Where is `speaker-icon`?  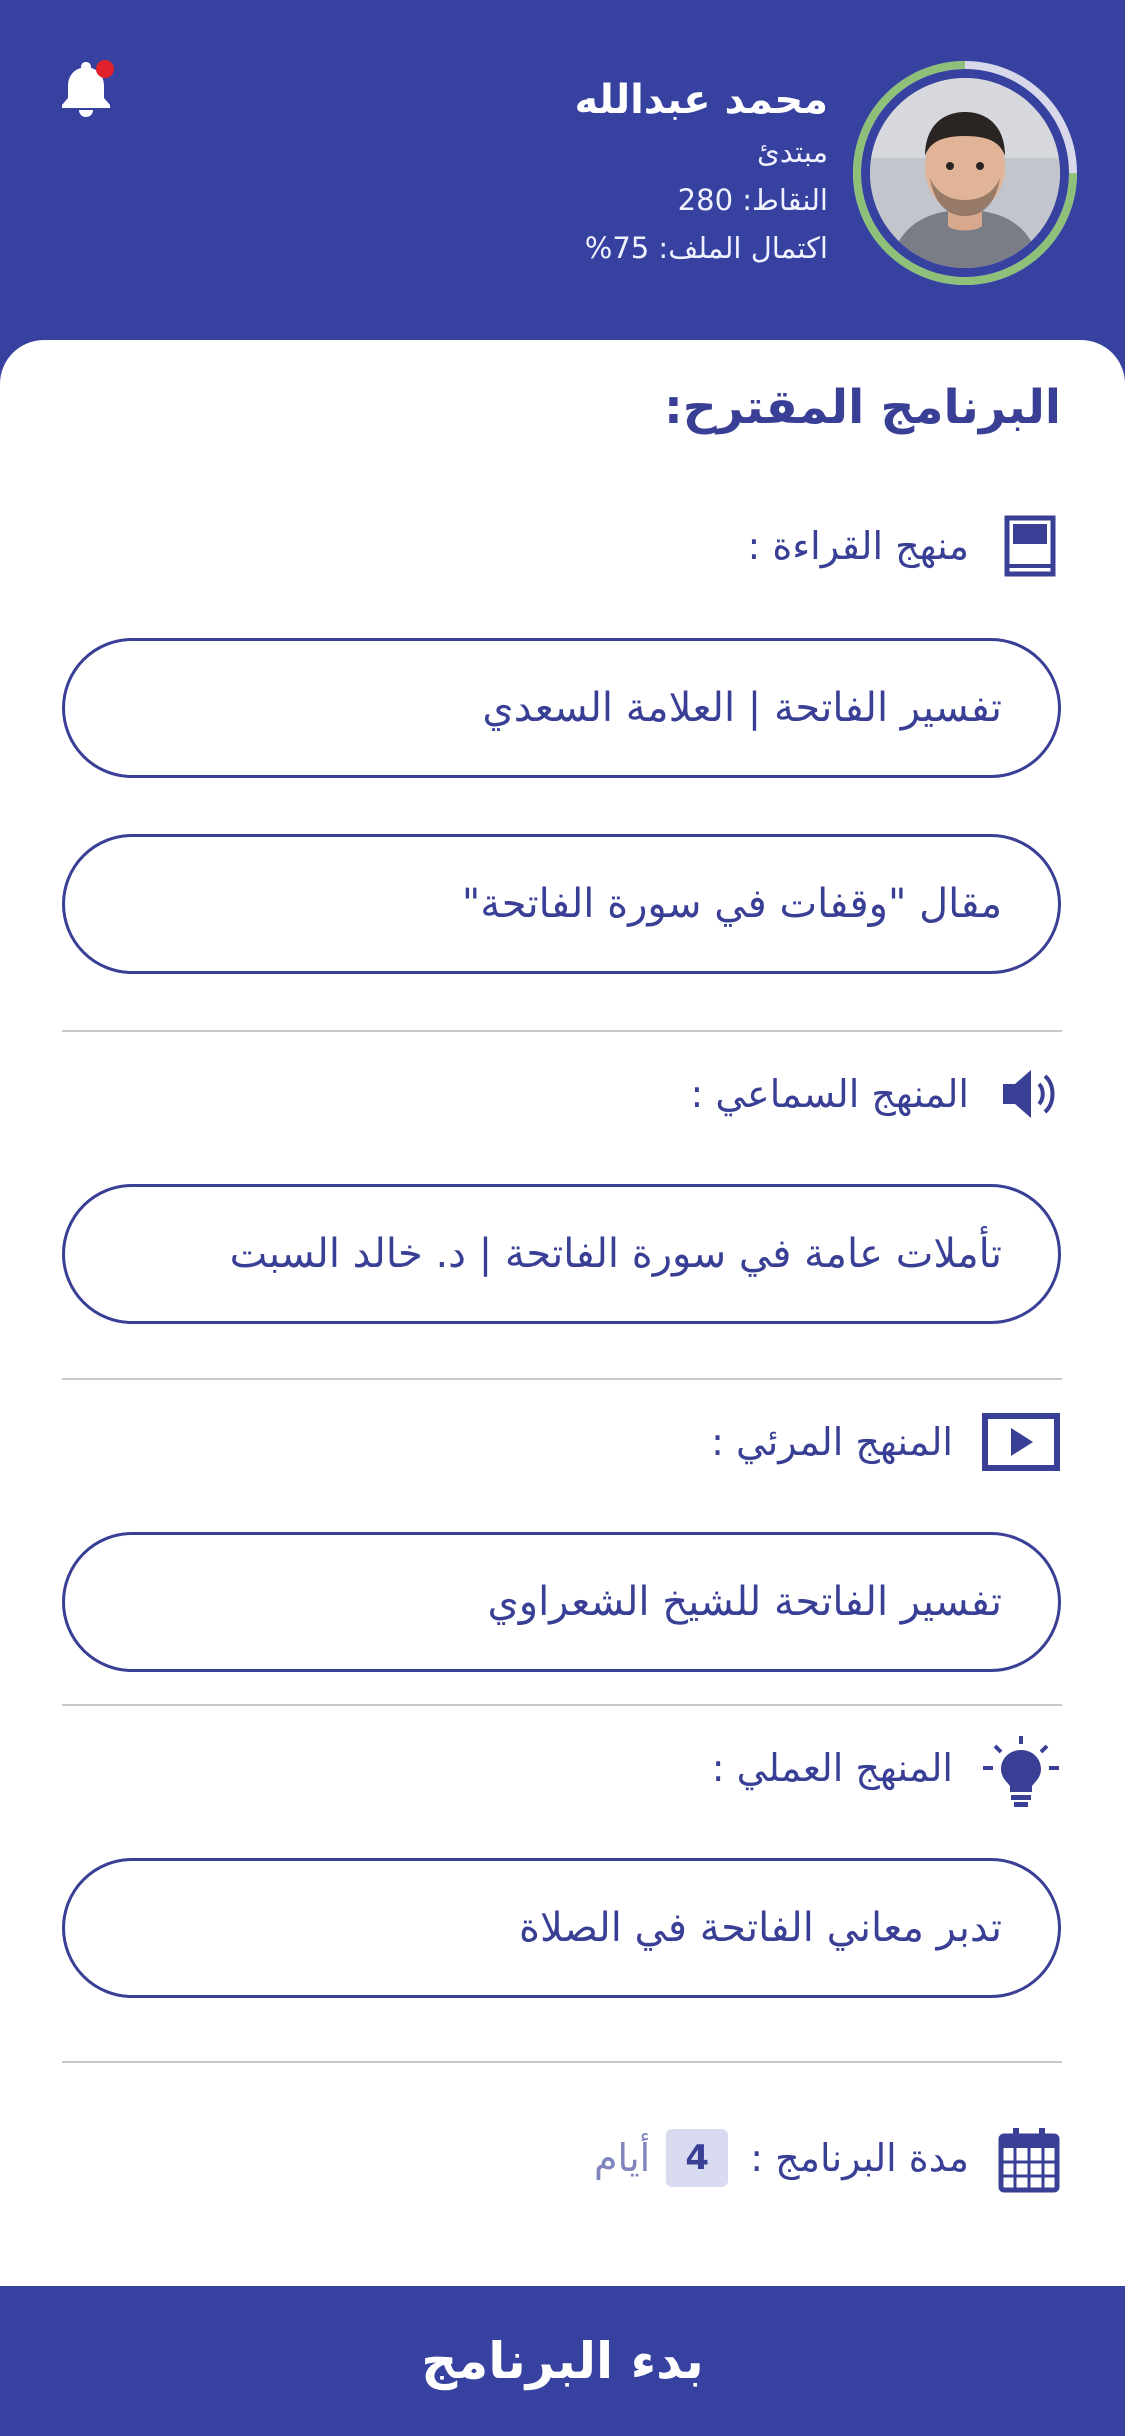
speaker-icon is located at coordinates (1029, 1094).